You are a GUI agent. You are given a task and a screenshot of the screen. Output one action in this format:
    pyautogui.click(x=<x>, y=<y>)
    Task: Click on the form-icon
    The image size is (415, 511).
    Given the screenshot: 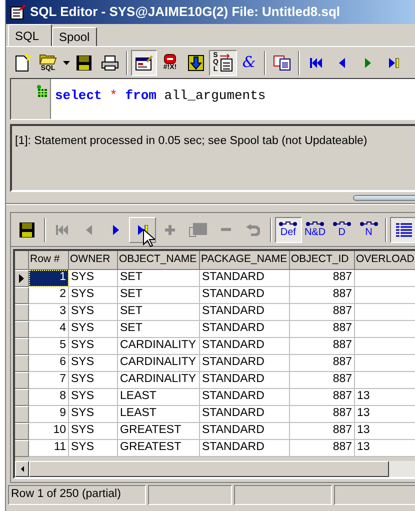 What is the action you would take?
    pyautogui.click(x=144, y=62)
    